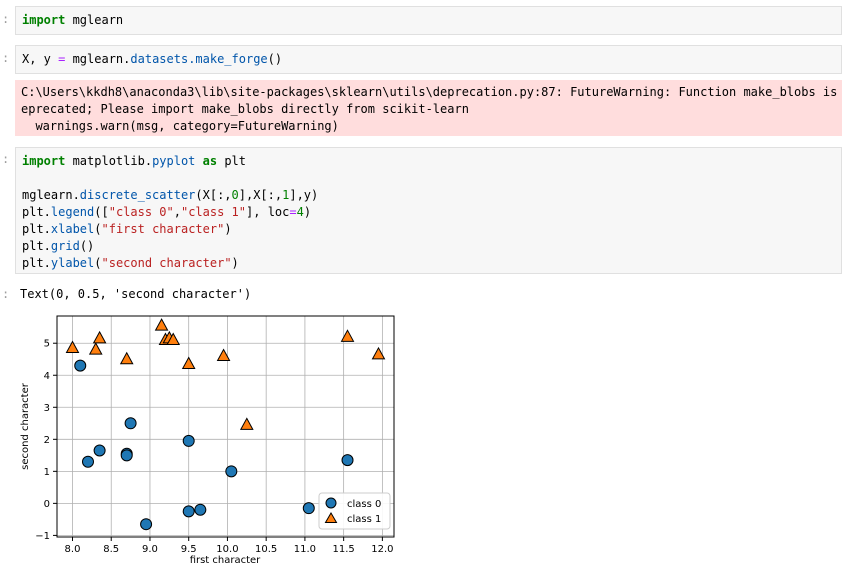  Describe the element at coordinates (47, 472) in the screenshot. I see `y-tick-label: 1` at that location.